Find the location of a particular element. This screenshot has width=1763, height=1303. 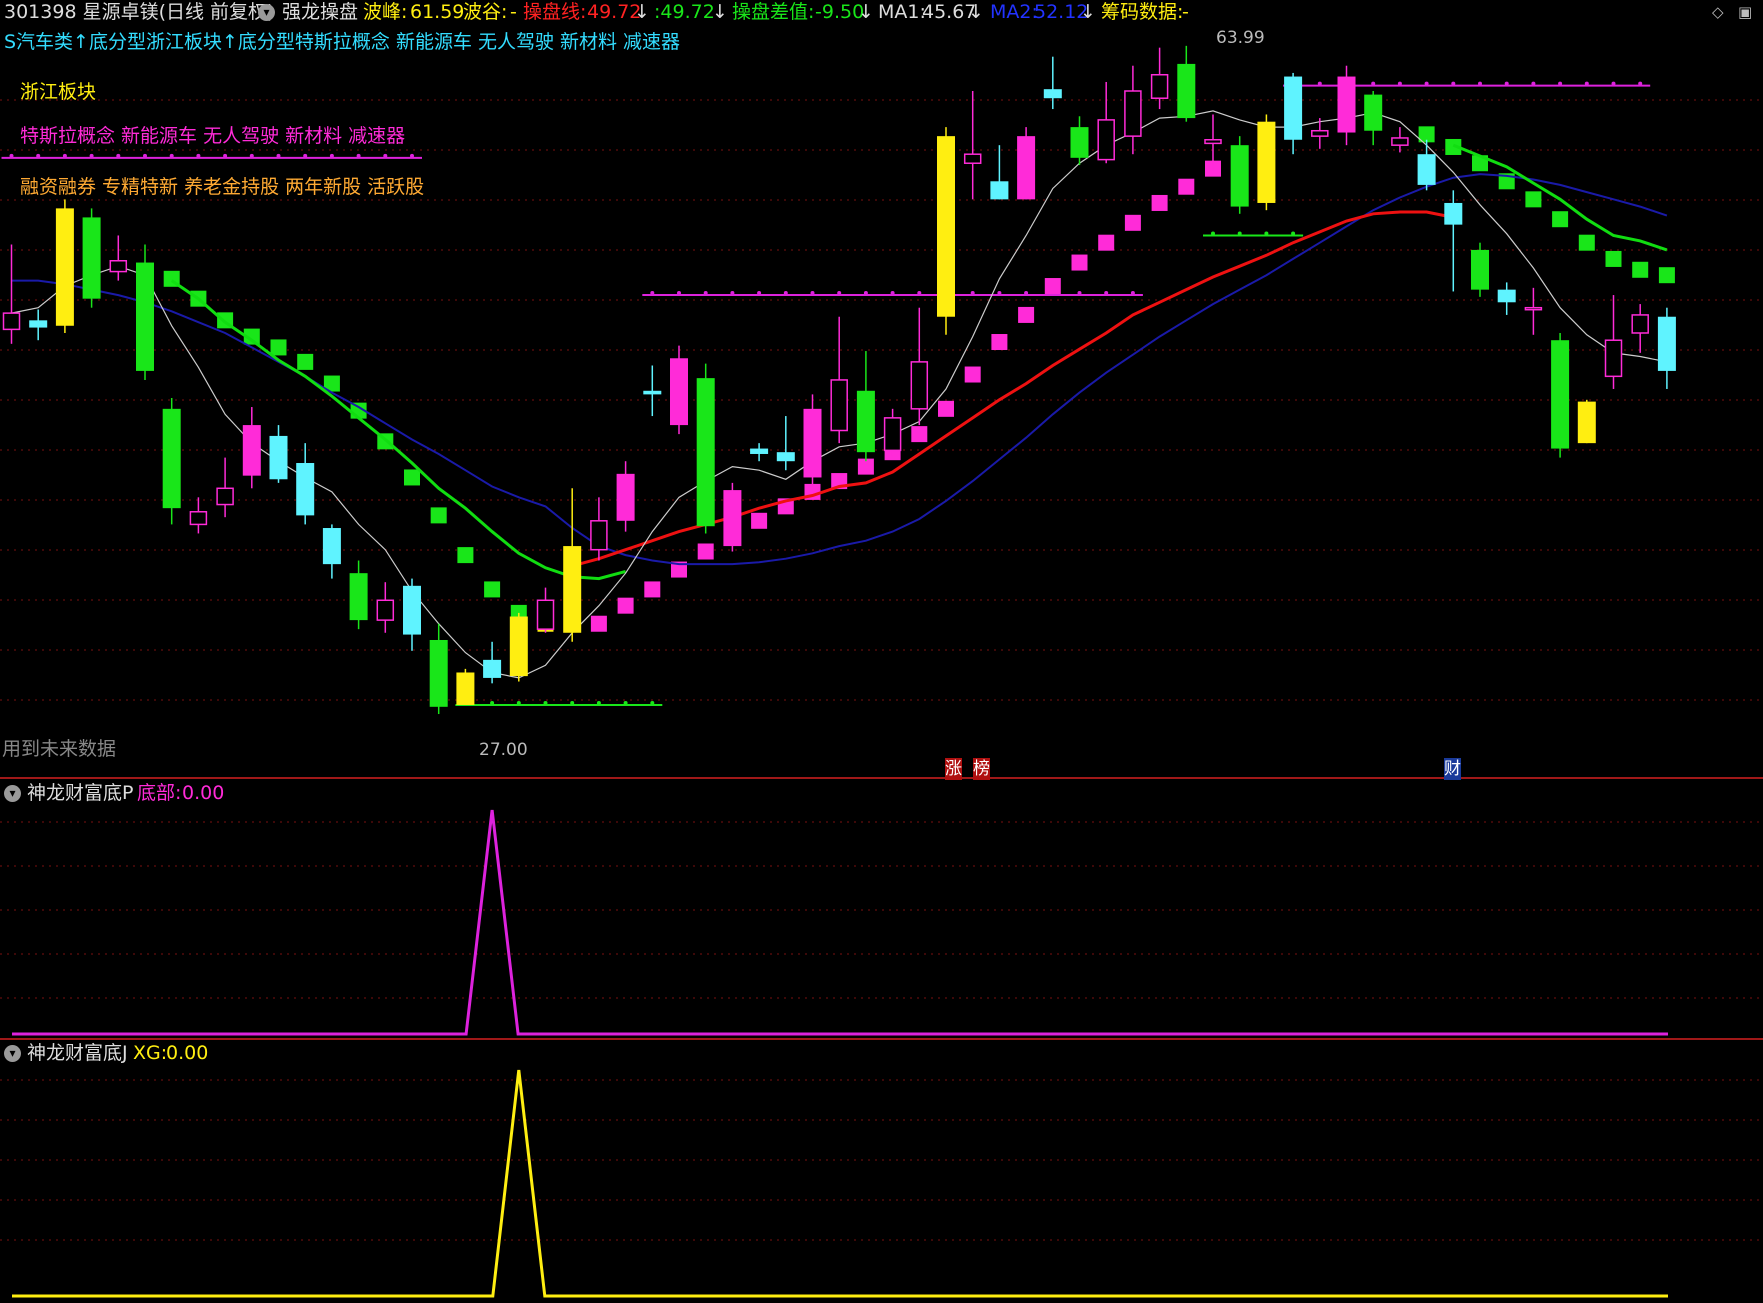

diamond-icon: ◇ is located at coordinates (1718, 12).